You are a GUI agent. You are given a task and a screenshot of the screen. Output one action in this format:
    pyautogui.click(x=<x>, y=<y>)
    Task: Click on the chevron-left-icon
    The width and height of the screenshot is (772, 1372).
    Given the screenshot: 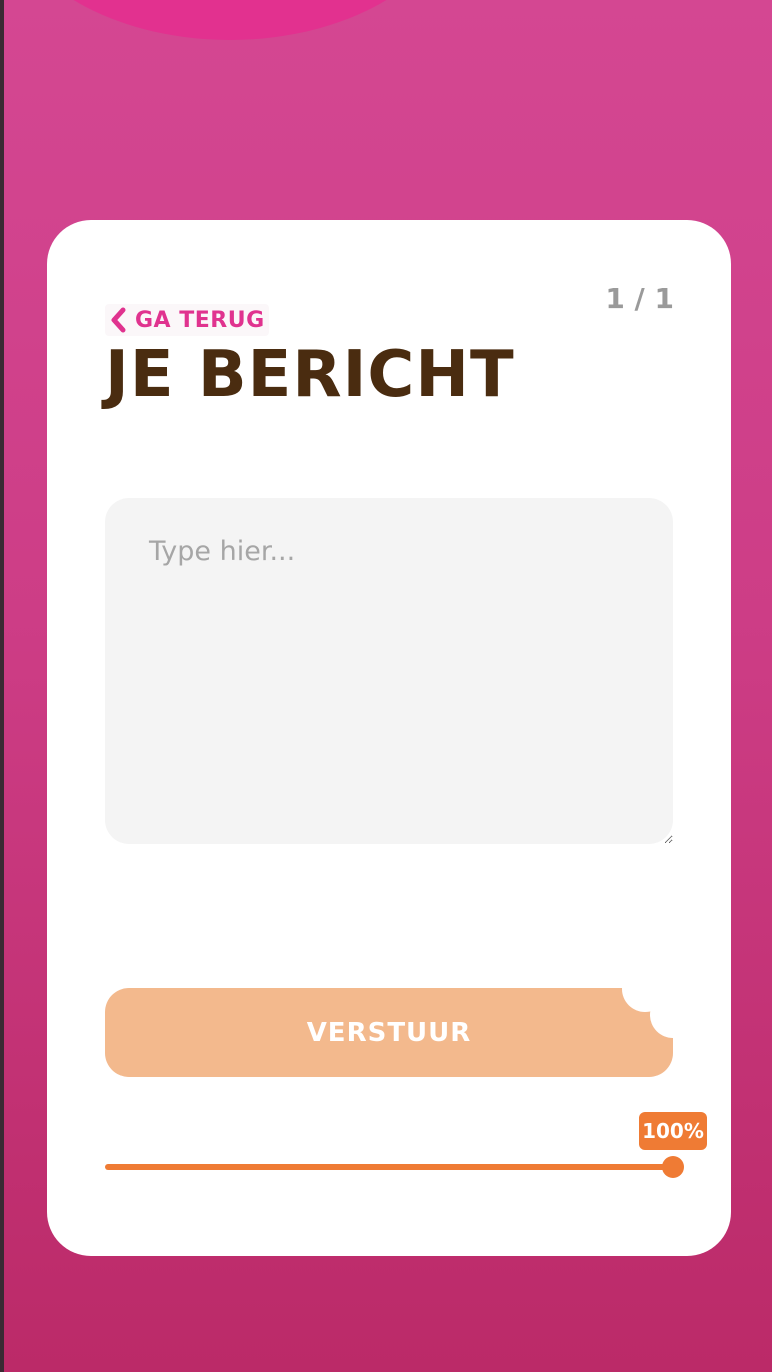 What is the action you would take?
    pyautogui.click(x=118, y=320)
    